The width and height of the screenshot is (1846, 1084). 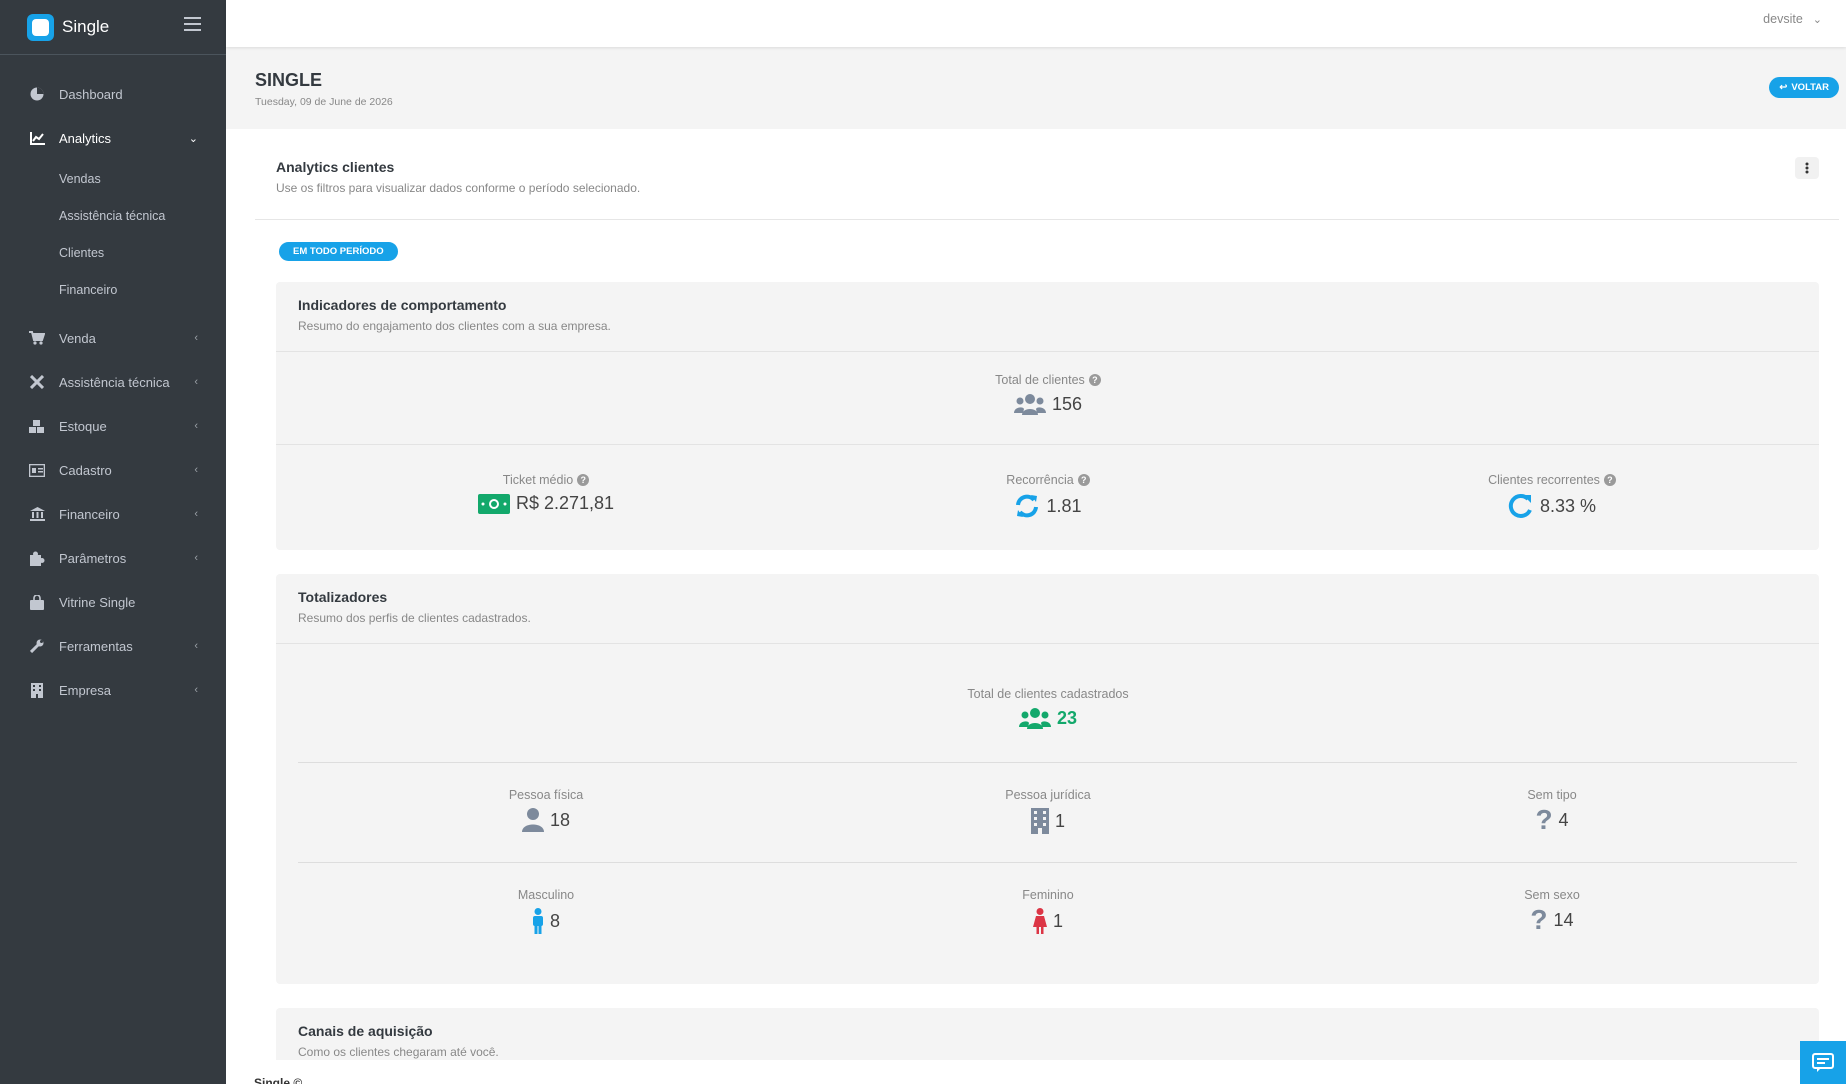 I want to click on sidebar-item-vitrine: Vitrine Single, so click(x=113, y=602).